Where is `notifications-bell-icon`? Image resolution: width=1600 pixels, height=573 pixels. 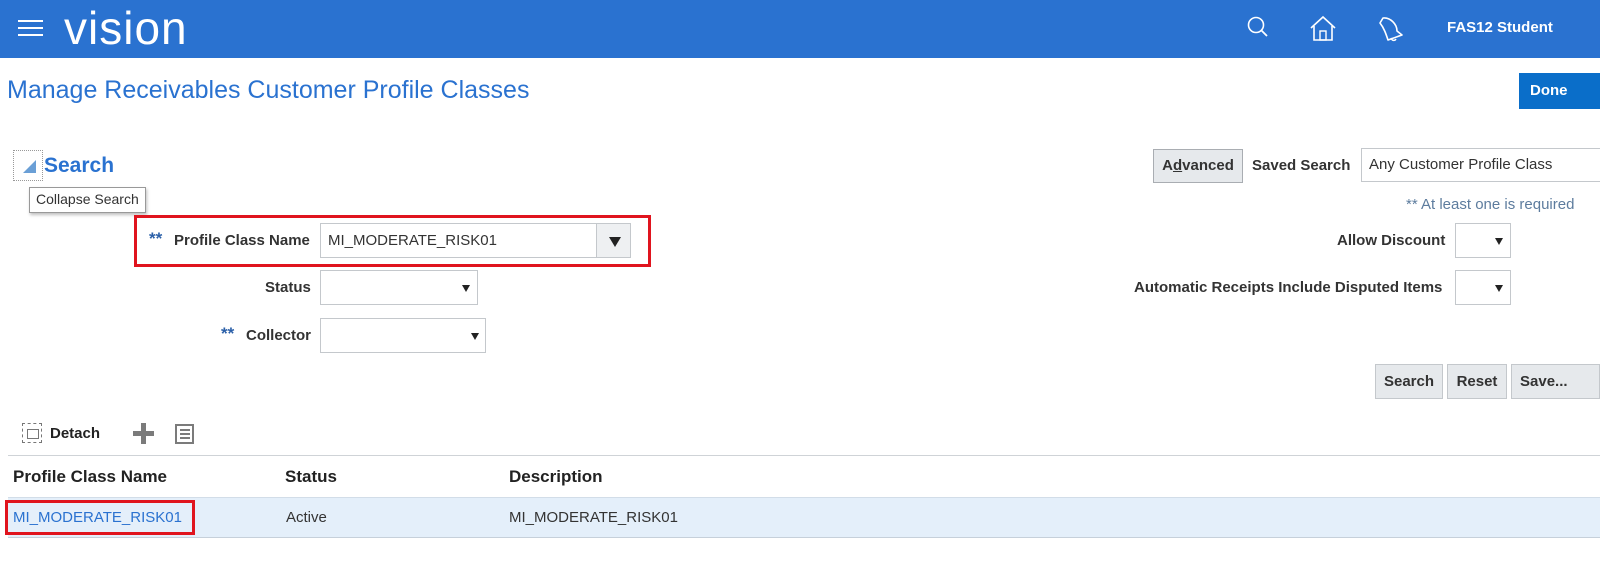 notifications-bell-icon is located at coordinates (1390, 29).